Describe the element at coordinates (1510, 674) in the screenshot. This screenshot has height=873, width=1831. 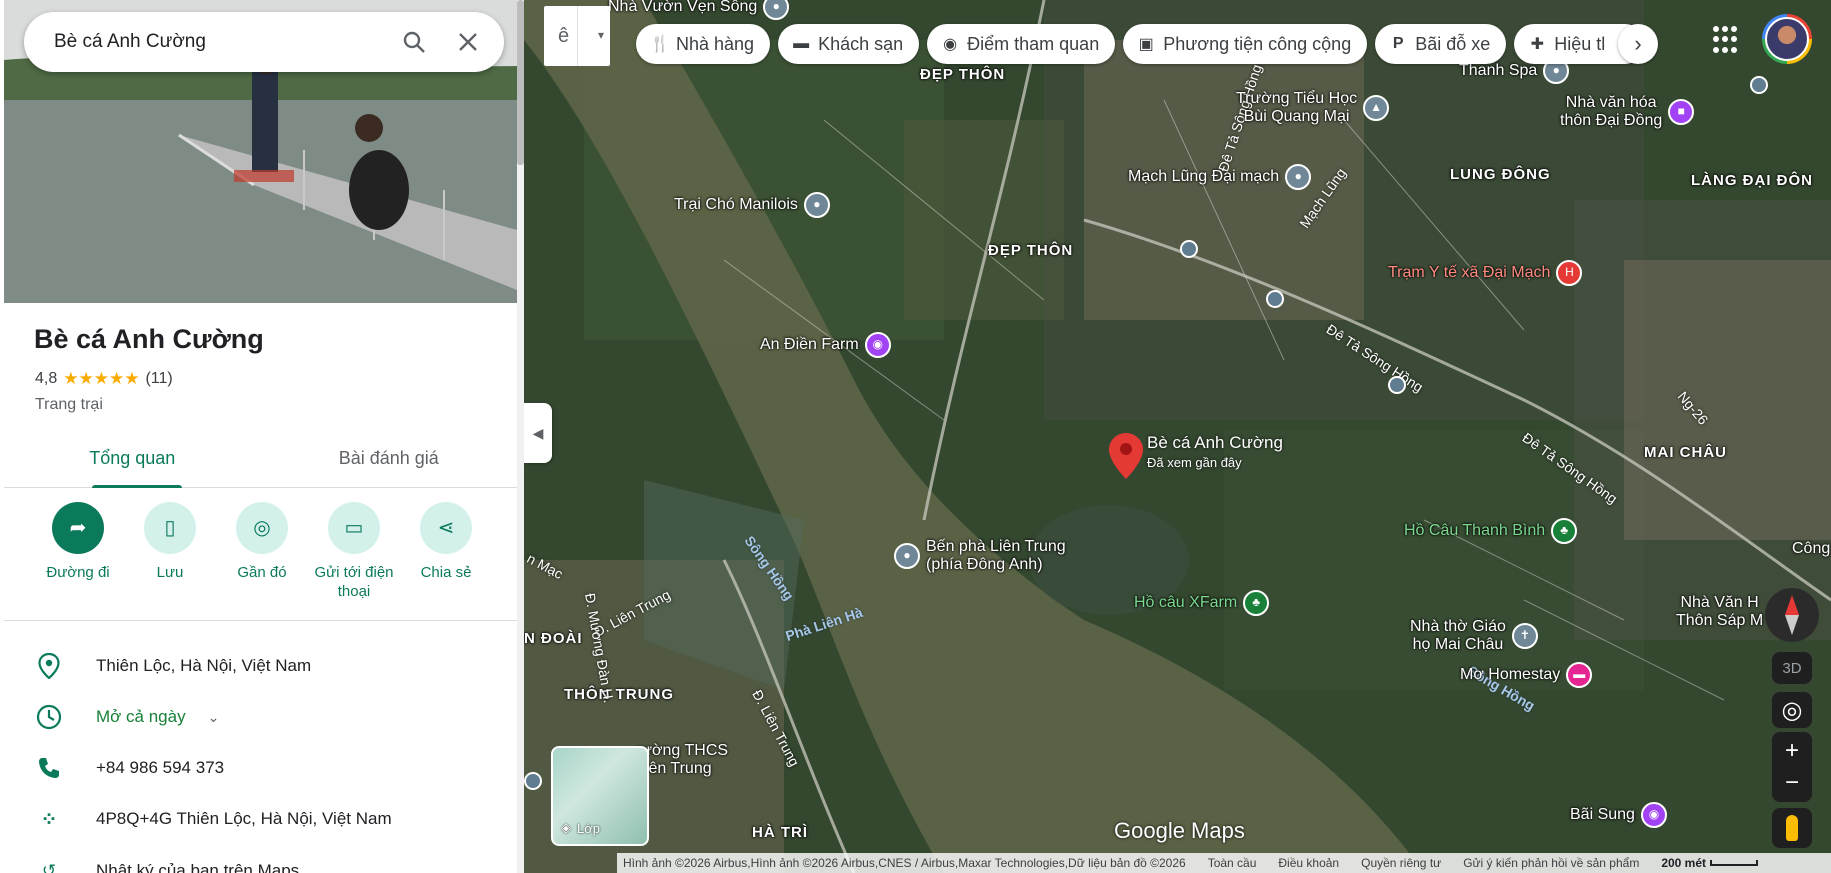
I see `poi-label: Mơ Homestay` at that location.